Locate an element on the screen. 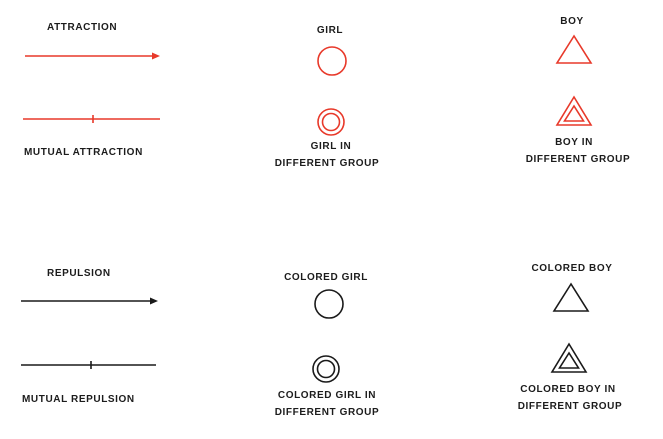 The height and width of the screenshot is (439, 663). colored-girl-different-group-label-line1: COLORED GIRL IN is located at coordinates (327, 395).